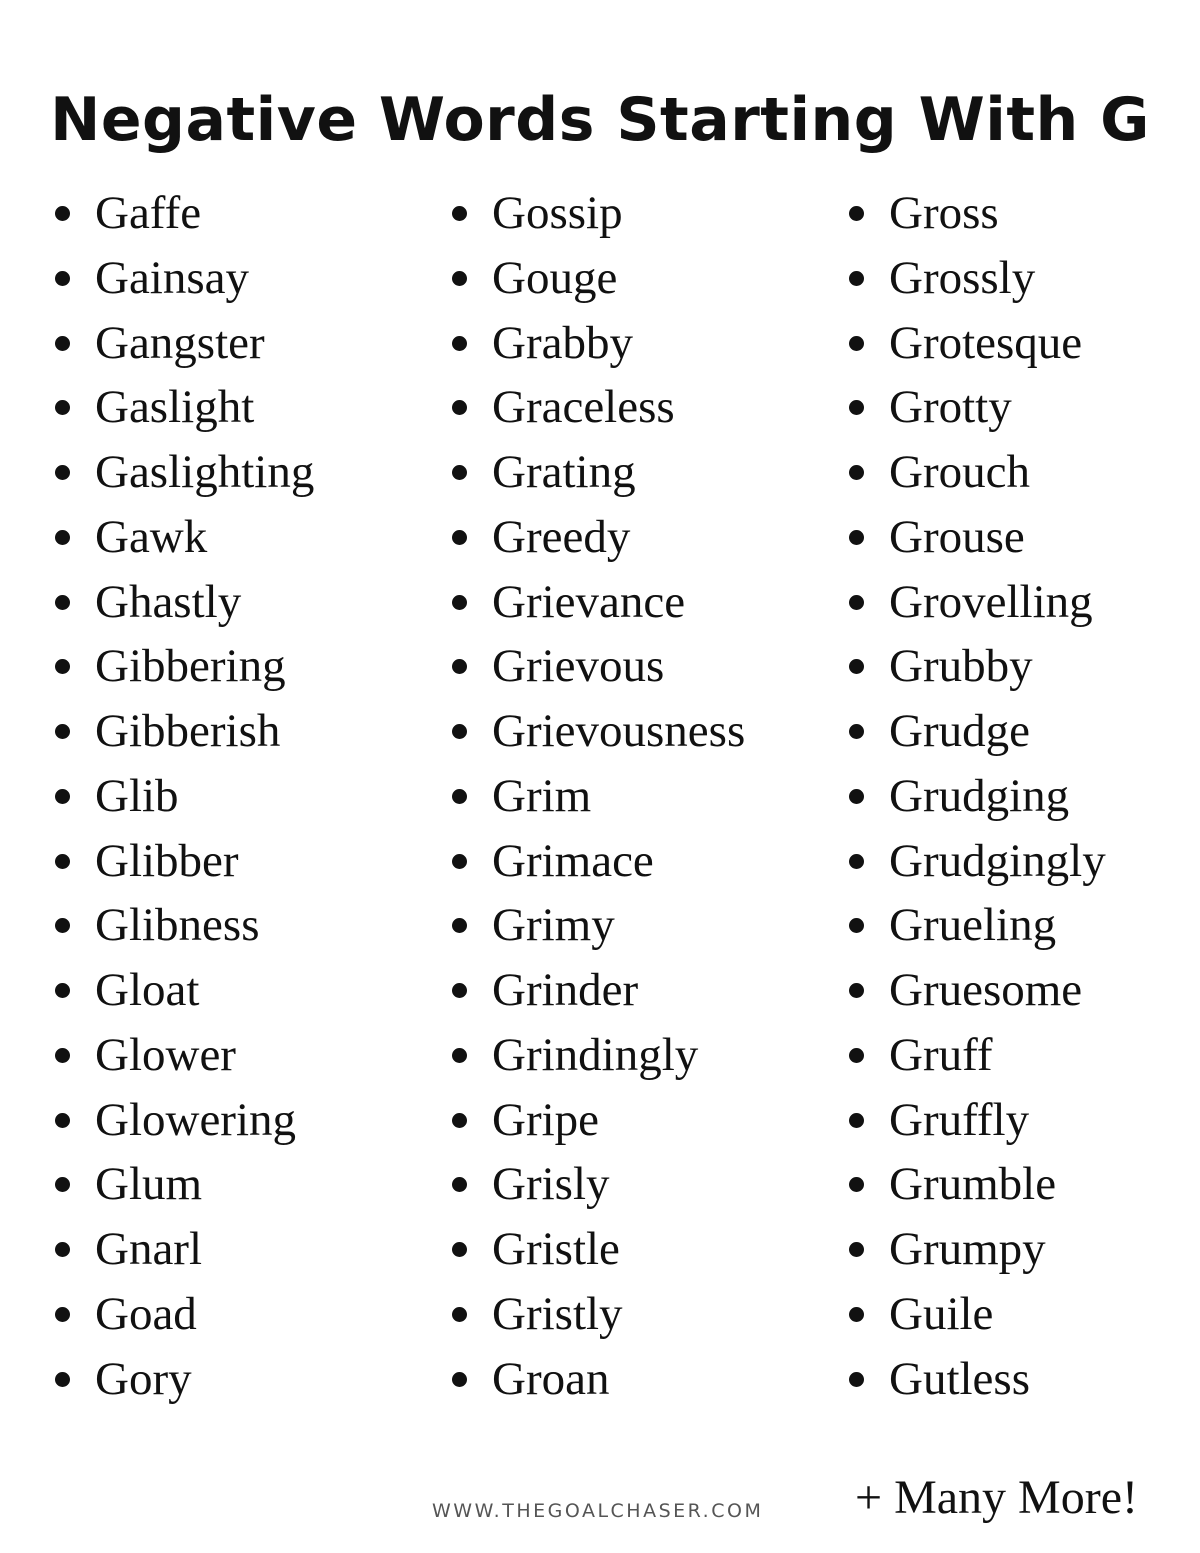 This screenshot has height=1553, width=1200. Describe the element at coordinates (143, 1378) in the screenshot. I see `word-text: Gory` at that location.